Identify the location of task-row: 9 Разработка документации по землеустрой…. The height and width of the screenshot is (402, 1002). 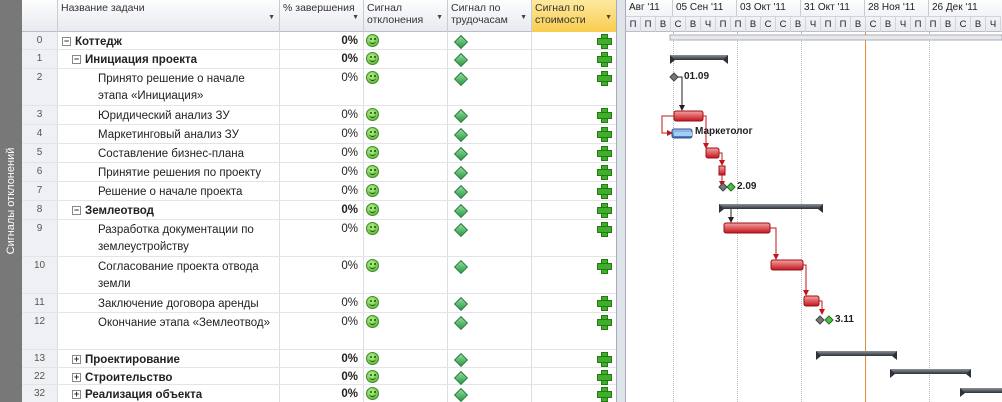
(319, 238).